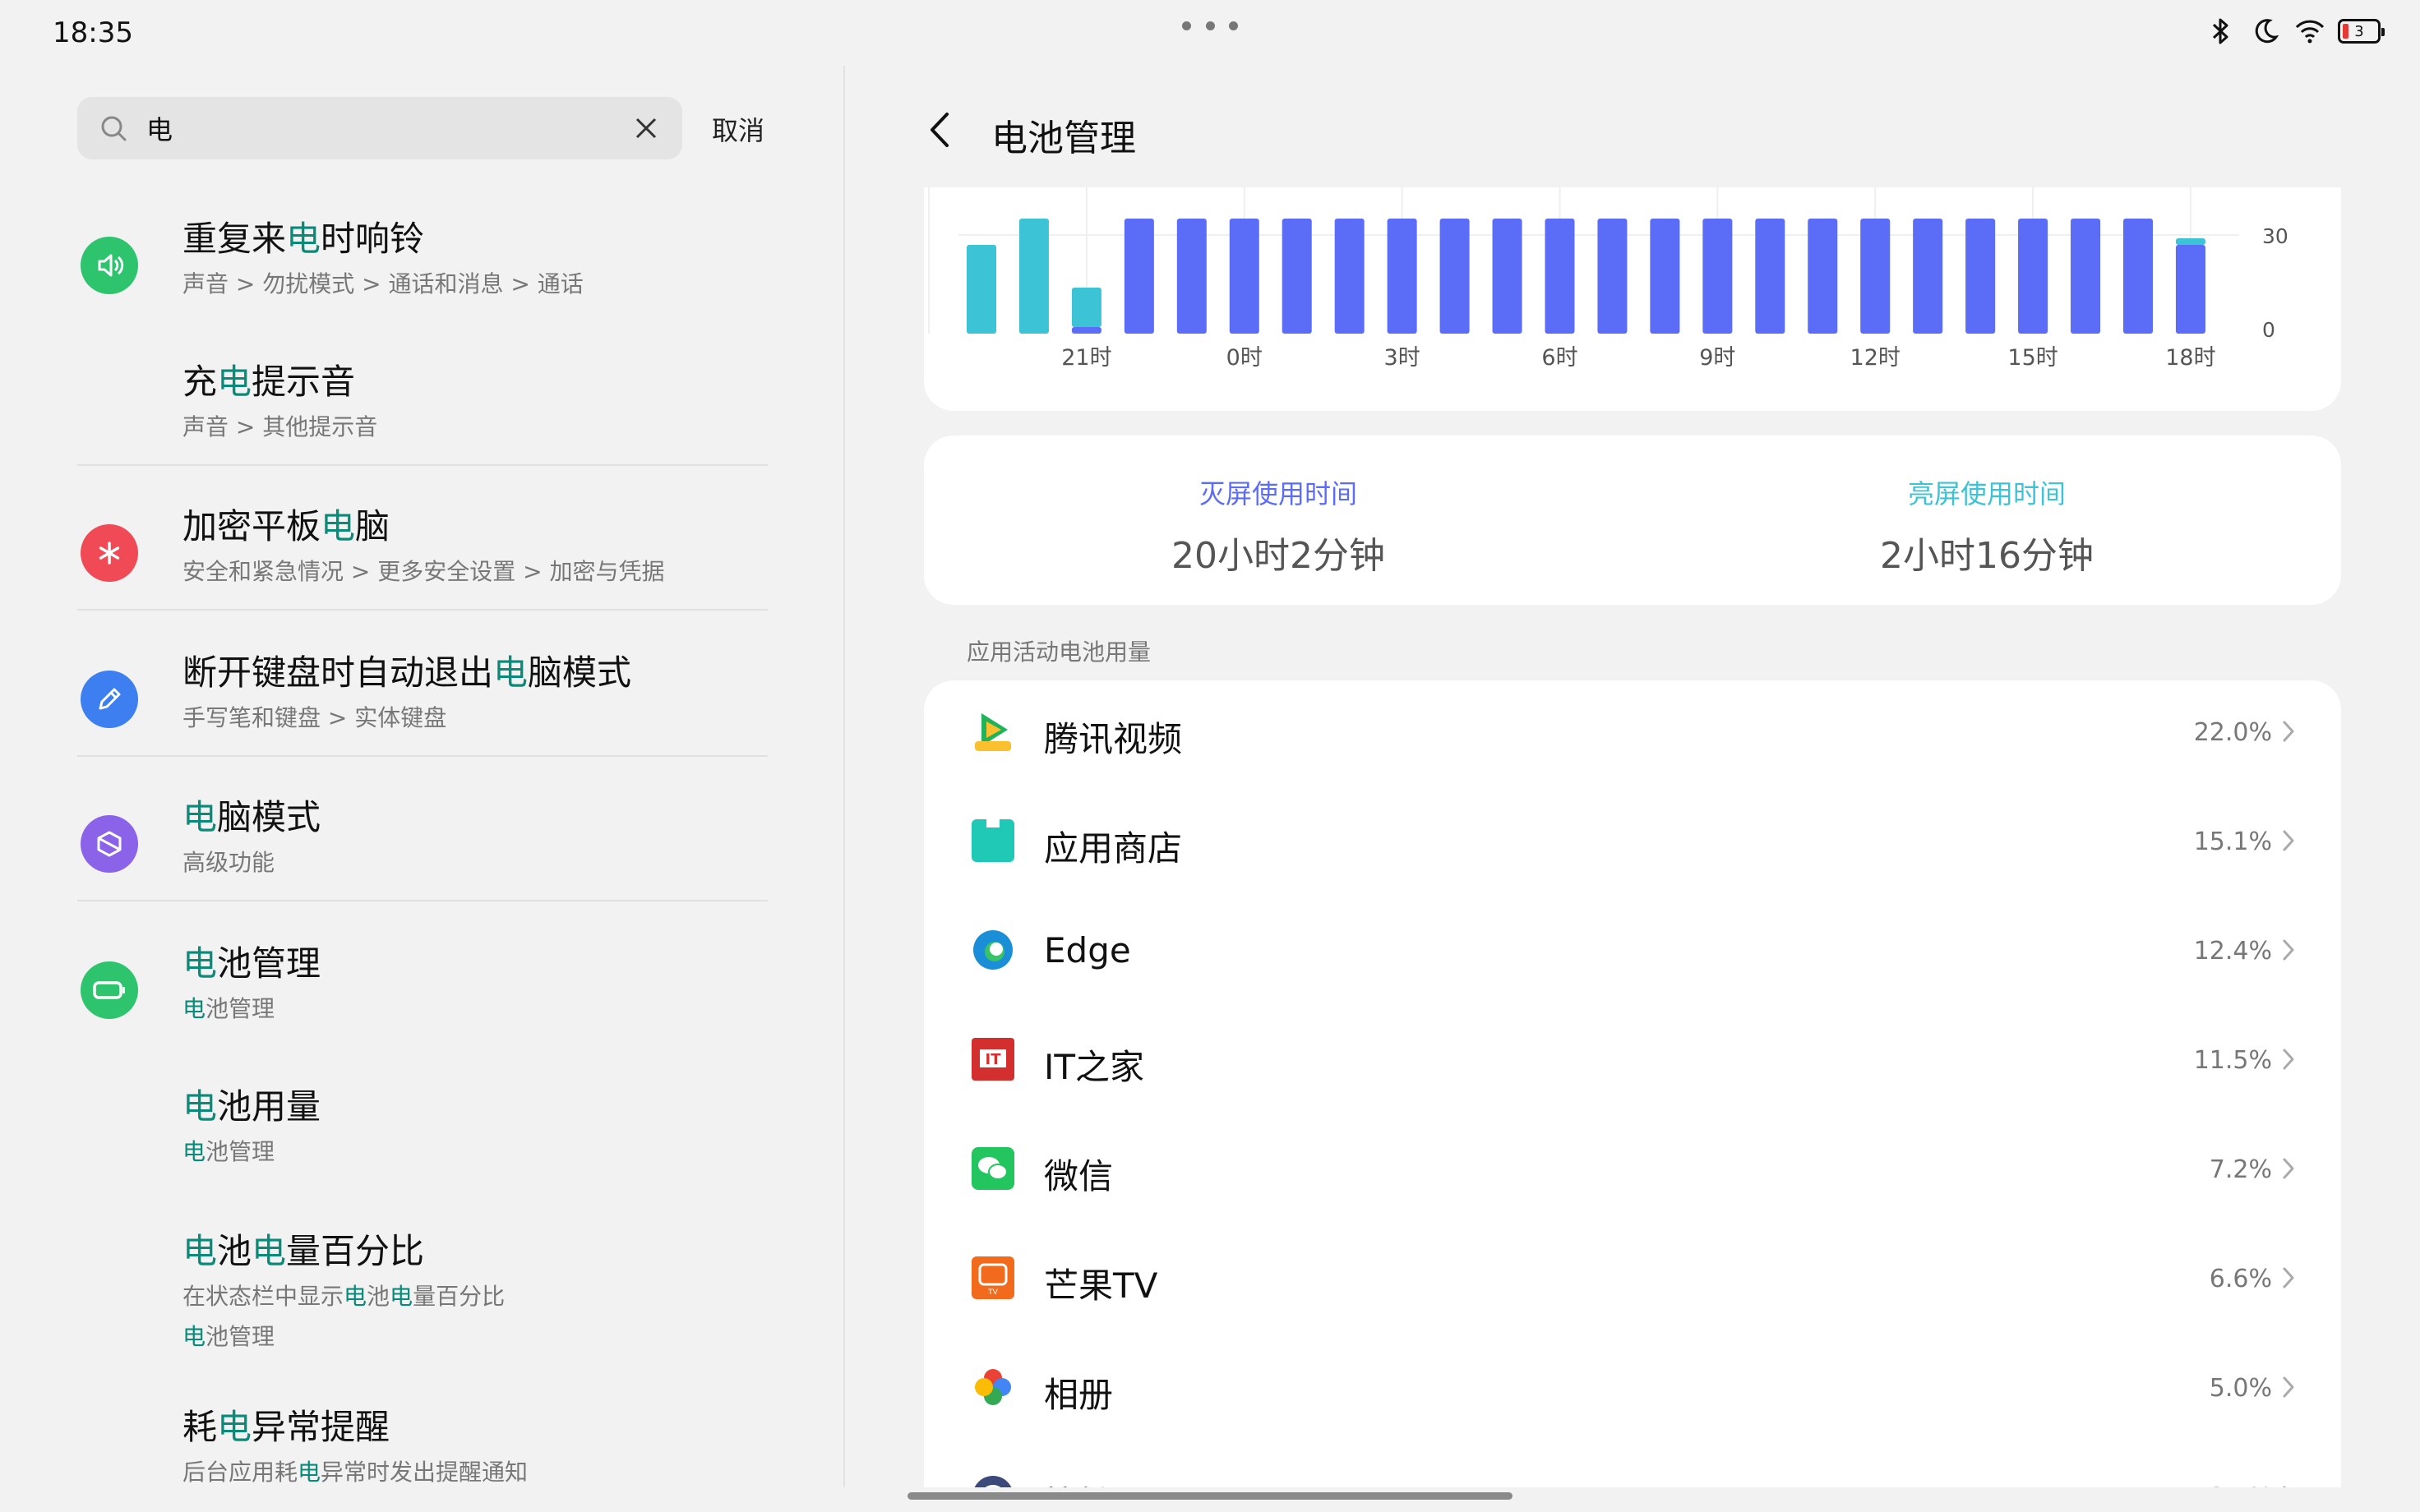 The height and width of the screenshot is (1512, 2420). Describe the element at coordinates (355, 1473) in the screenshot. I see `result-path: 后台应用耗电异常时发出提醒通知` at that location.